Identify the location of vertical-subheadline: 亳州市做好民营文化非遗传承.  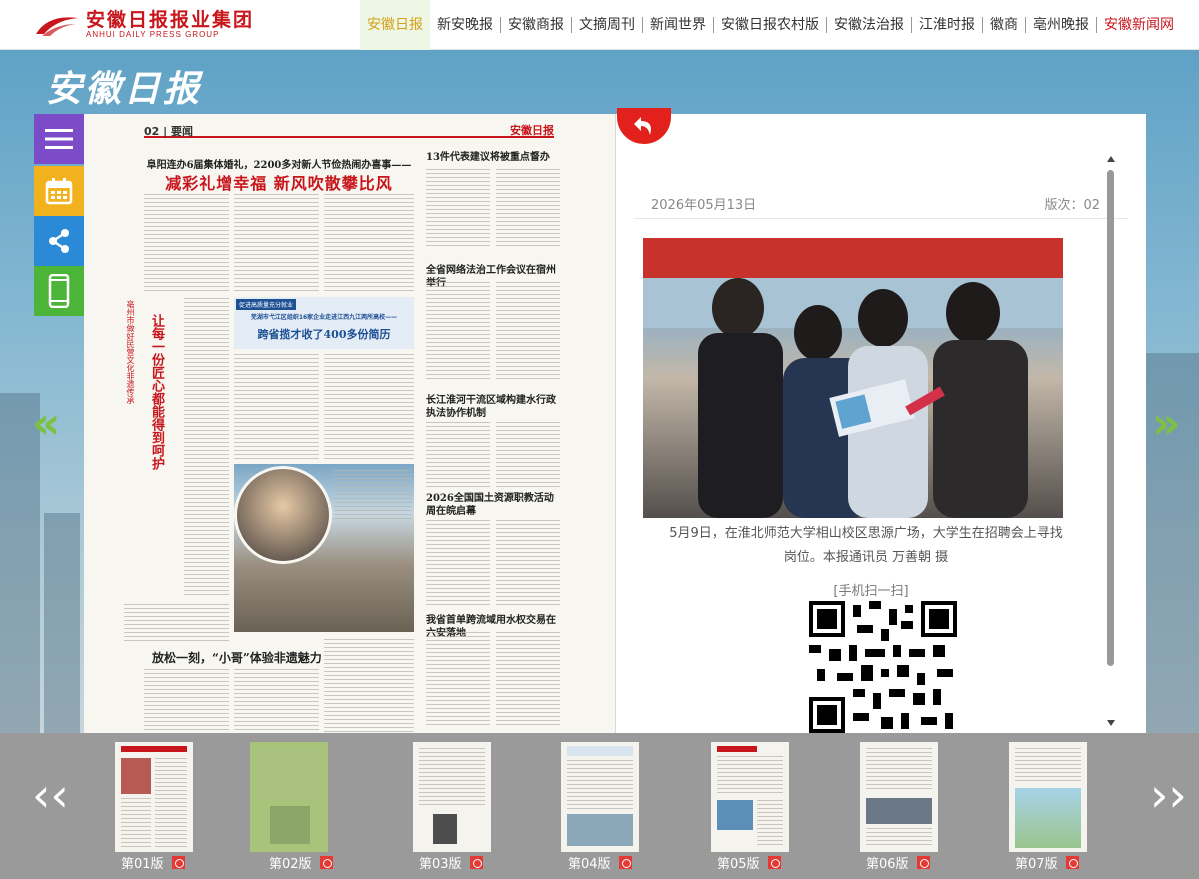
(130, 352).